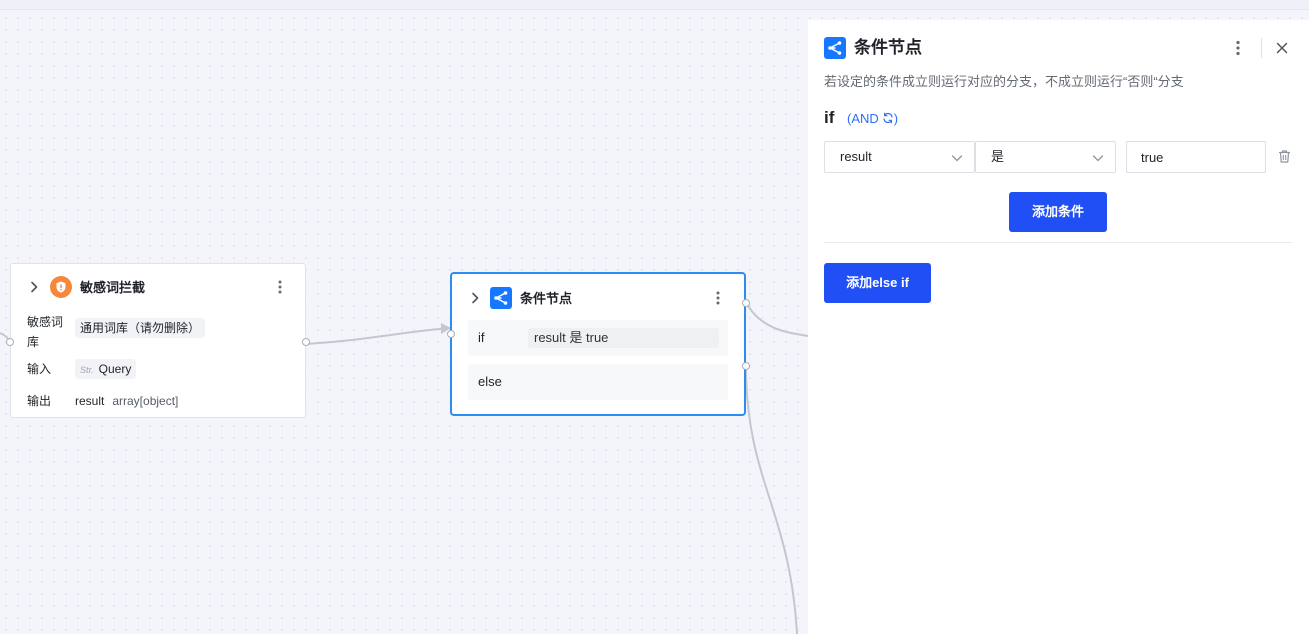  Describe the element at coordinates (896, 118) in the screenshot. I see `logic-toggle-close: )` at that location.